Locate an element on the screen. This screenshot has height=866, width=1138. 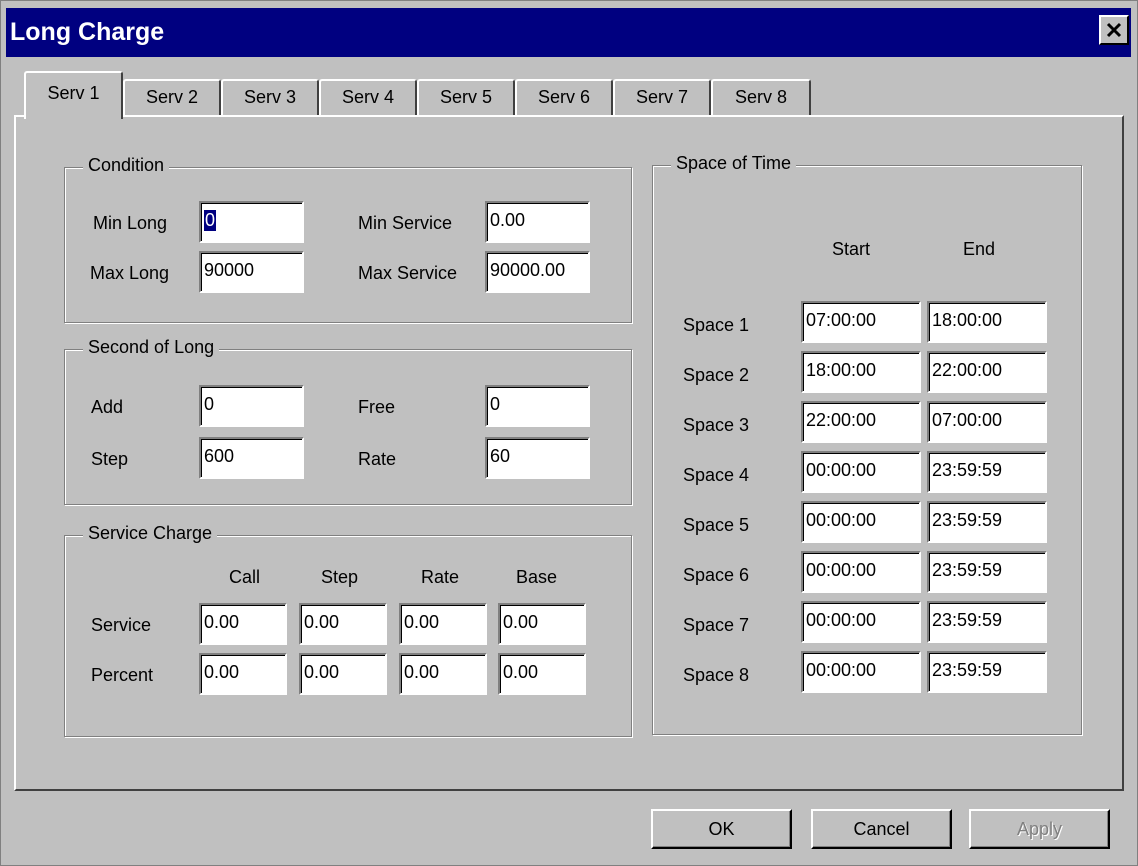
tab-serv-6: Serv 6 is located at coordinates (564, 97).